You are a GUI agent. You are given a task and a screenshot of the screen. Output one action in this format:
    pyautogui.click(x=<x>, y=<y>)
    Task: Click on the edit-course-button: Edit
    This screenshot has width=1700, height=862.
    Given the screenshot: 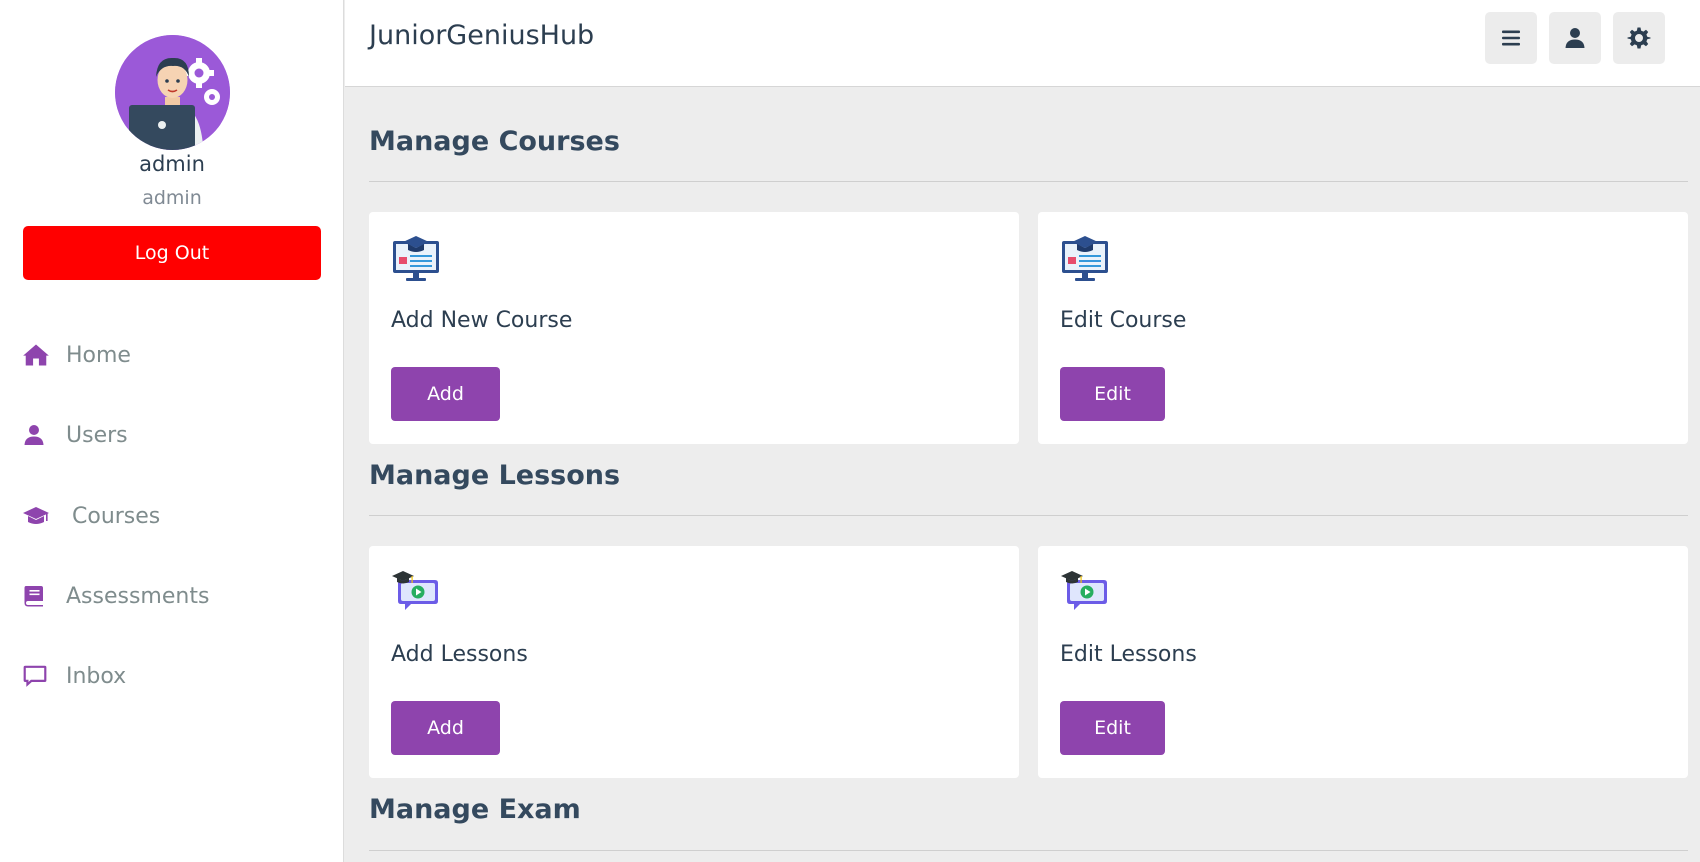 What is the action you would take?
    pyautogui.click(x=1112, y=394)
    